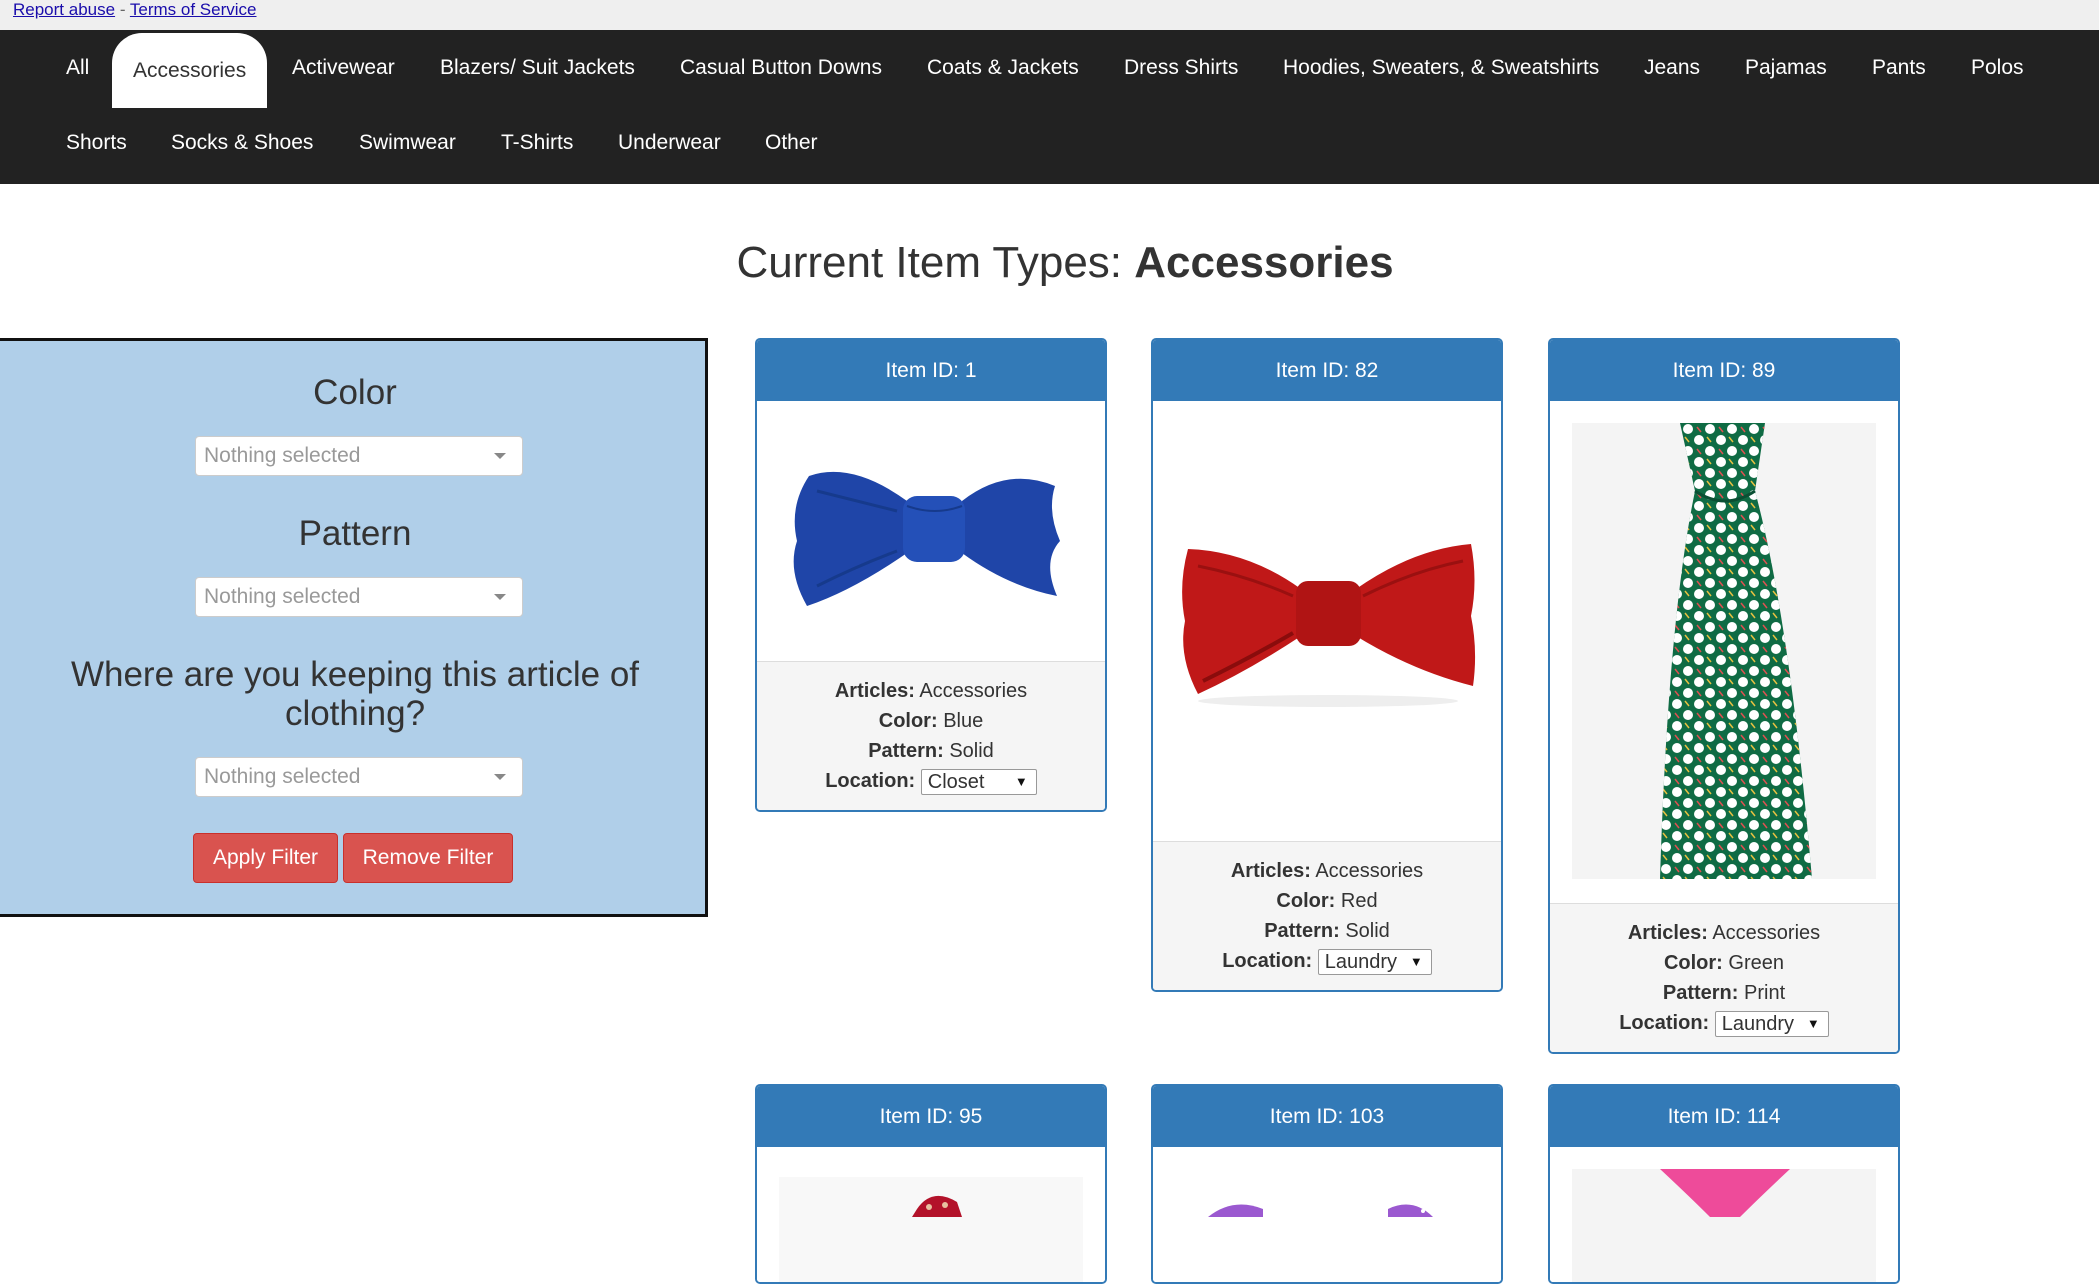 Image resolution: width=2099 pixels, height=1284 pixels. What do you see at coordinates (1049, 15) in the screenshot?
I see `top-links-bar: Report abuse - Terms of Service` at bounding box center [1049, 15].